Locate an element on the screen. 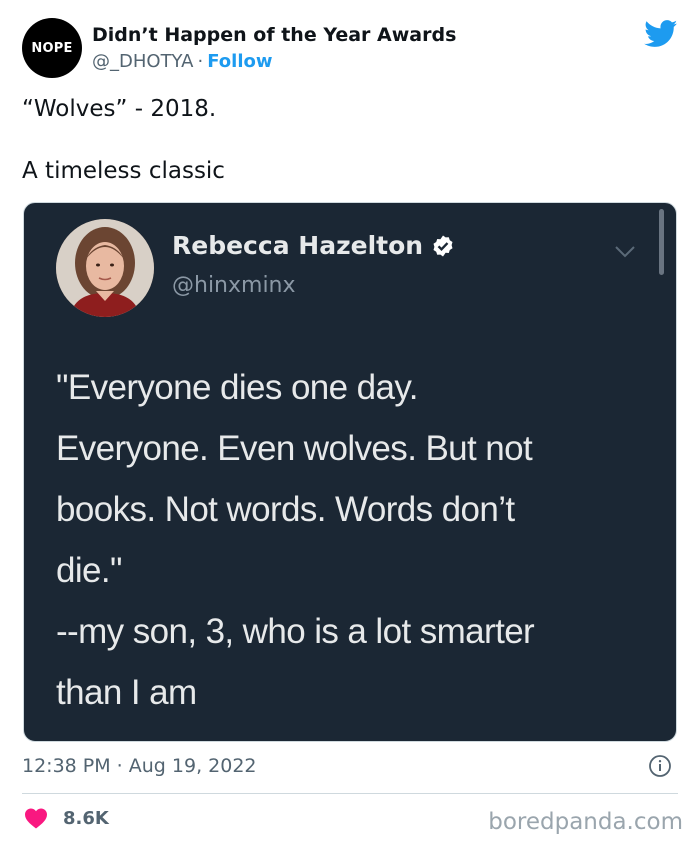  account-name: Didn’t Happen of the Year Awards is located at coordinates (274, 35).